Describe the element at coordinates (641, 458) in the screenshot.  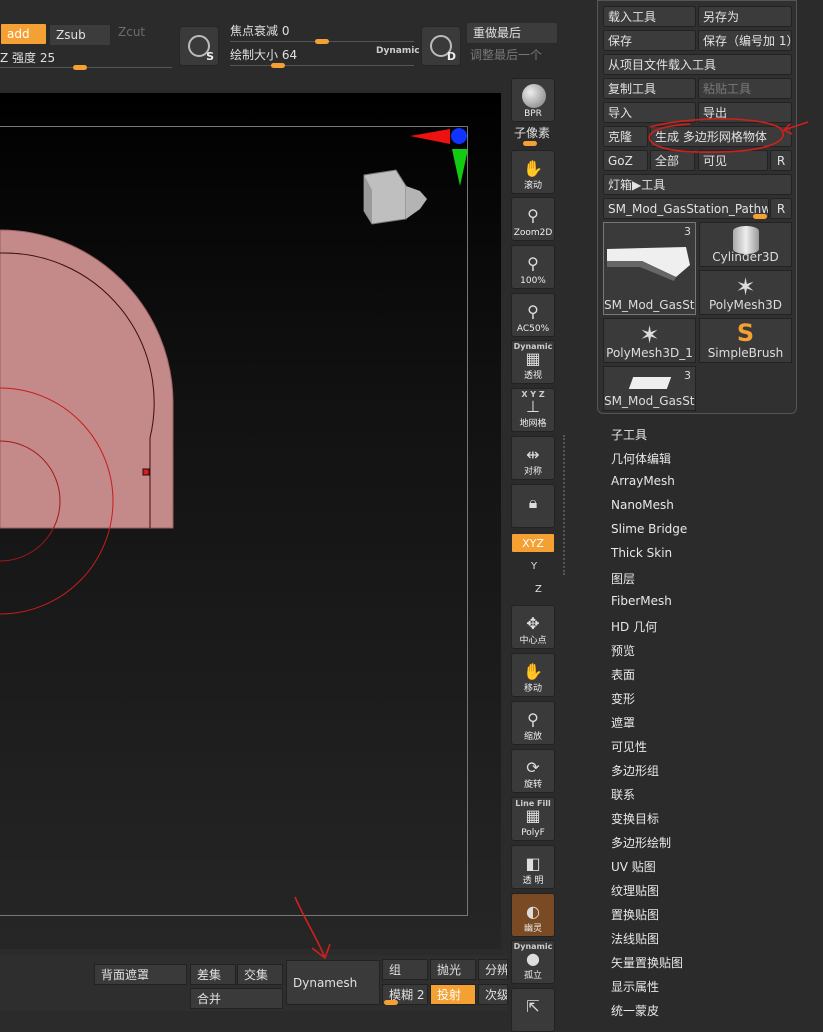
I see `tool-menu-item: 几何体编辑` at that location.